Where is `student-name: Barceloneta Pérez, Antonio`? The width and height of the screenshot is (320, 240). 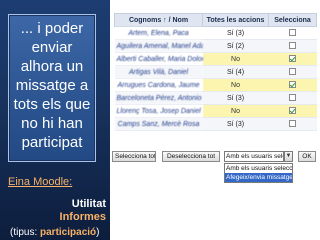
student-name: Barceloneta Pérez, Antonio is located at coordinates (158, 98).